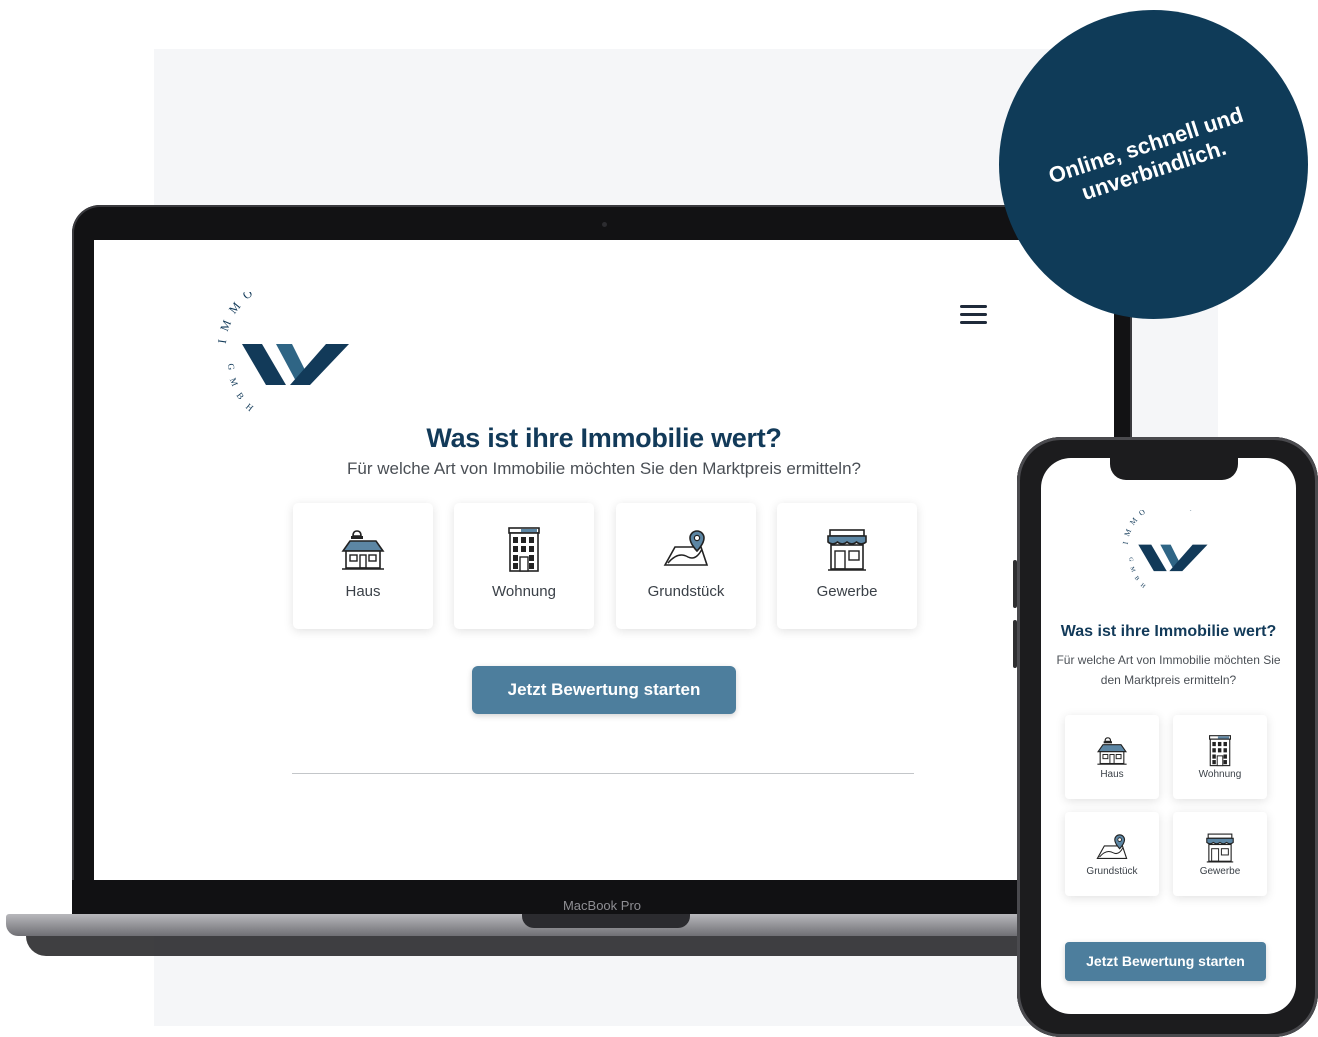 Image resolution: width=1318 pixels, height=1037 pixels. I want to click on property-type-card-haus-mobile: Haus, so click(1112, 757).